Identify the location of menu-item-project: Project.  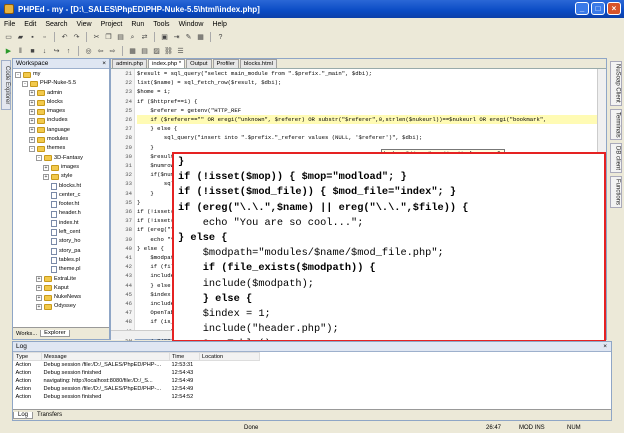
(112, 24).